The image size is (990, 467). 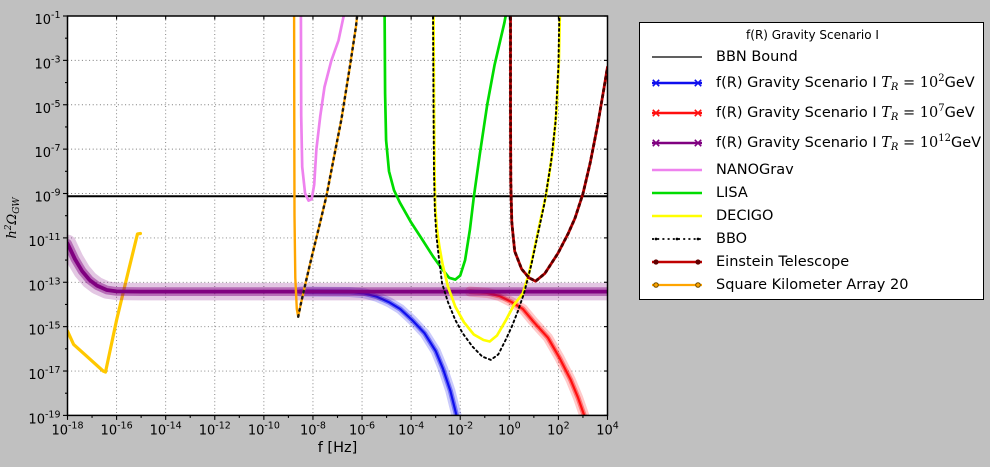 What do you see at coordinates (812, 56) in the screenshot?
I see `legend-item-0: BBN Bound` at bounding box center [812, 56].